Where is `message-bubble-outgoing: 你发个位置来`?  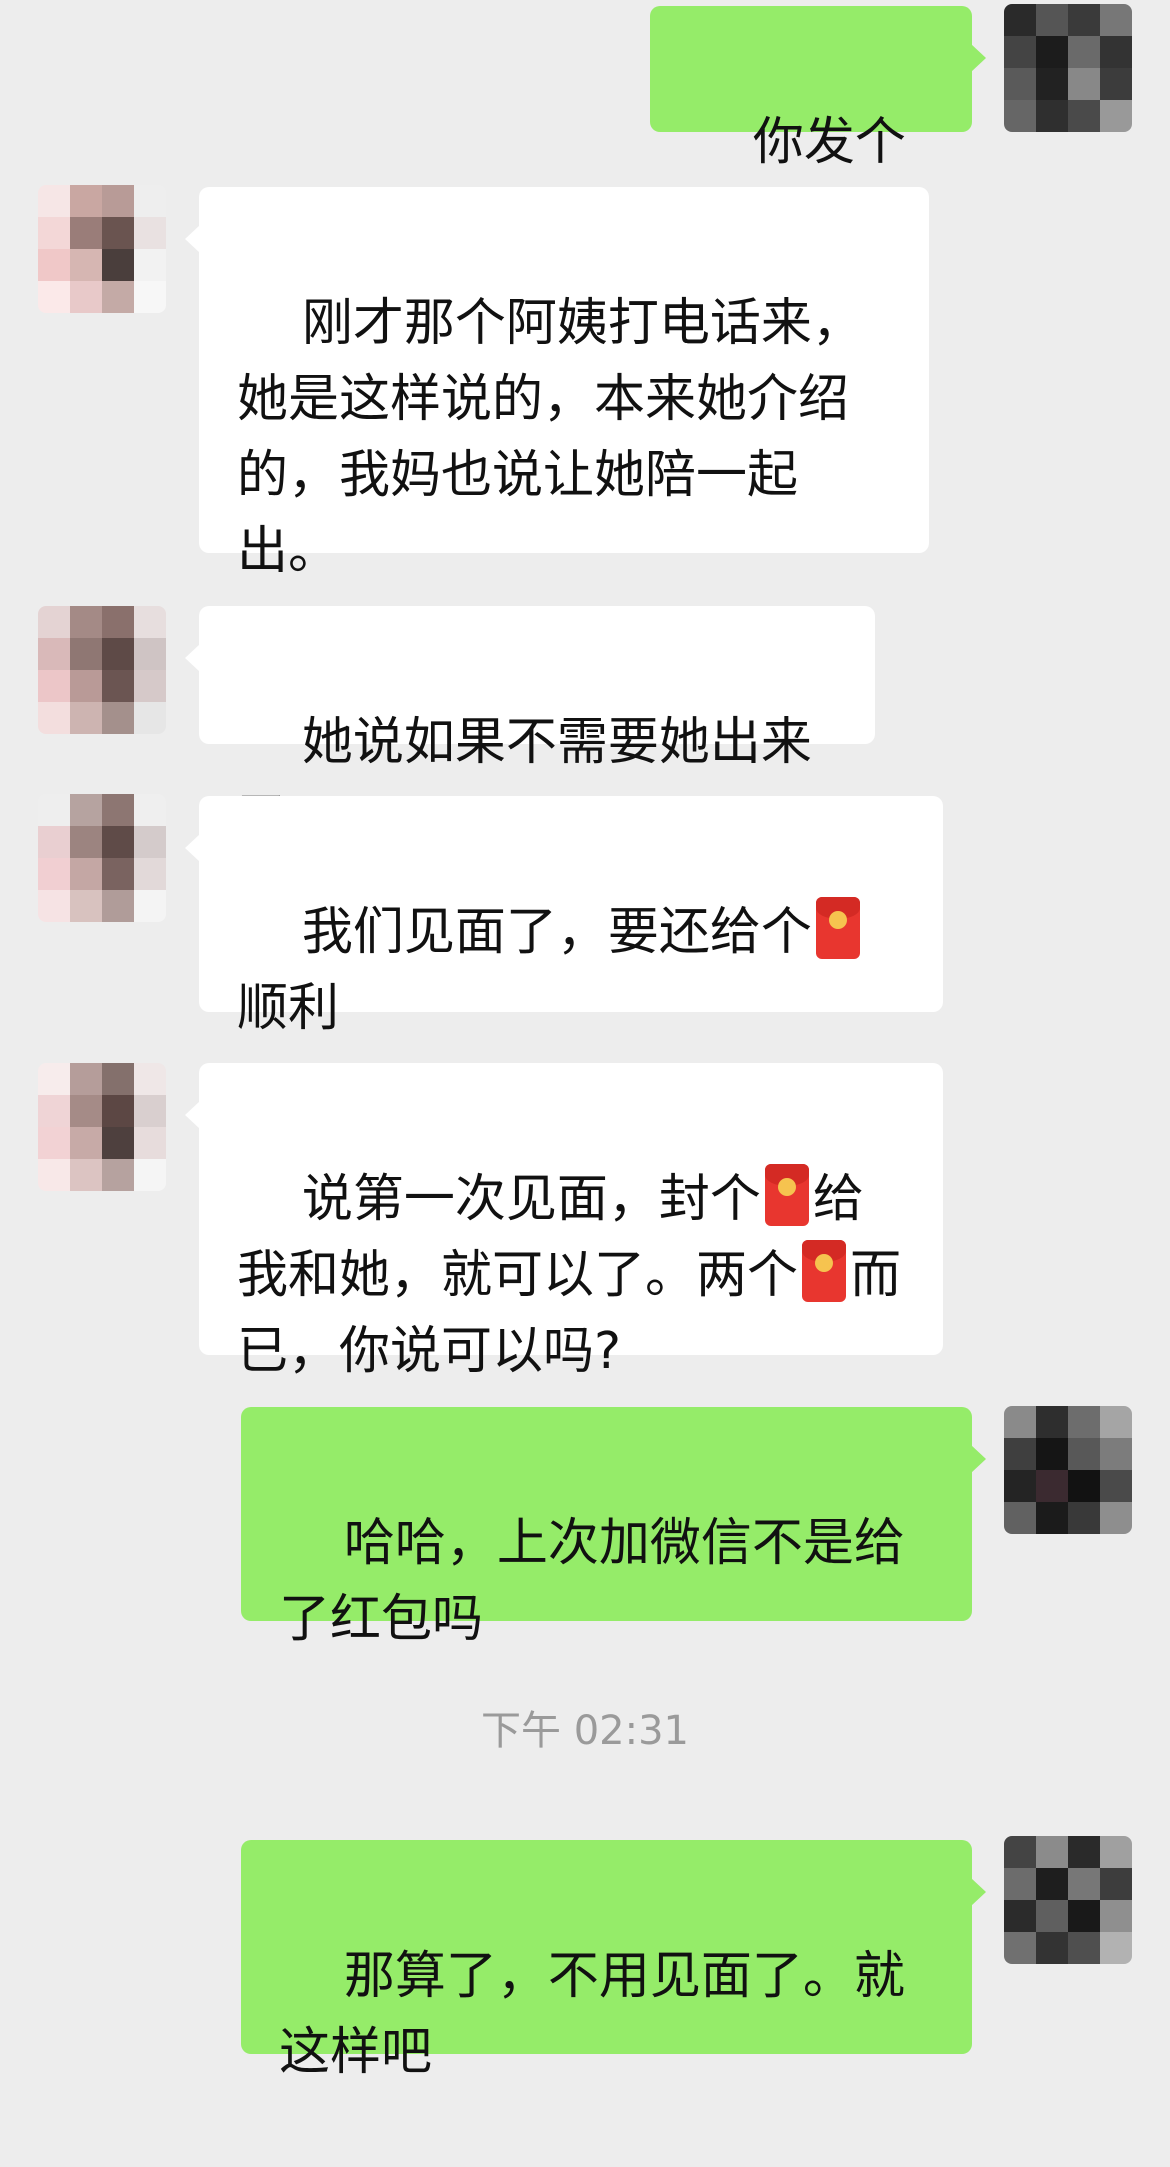
message-bubble-outgoing: 你发个位置来 is located at coordinates (818, 127).